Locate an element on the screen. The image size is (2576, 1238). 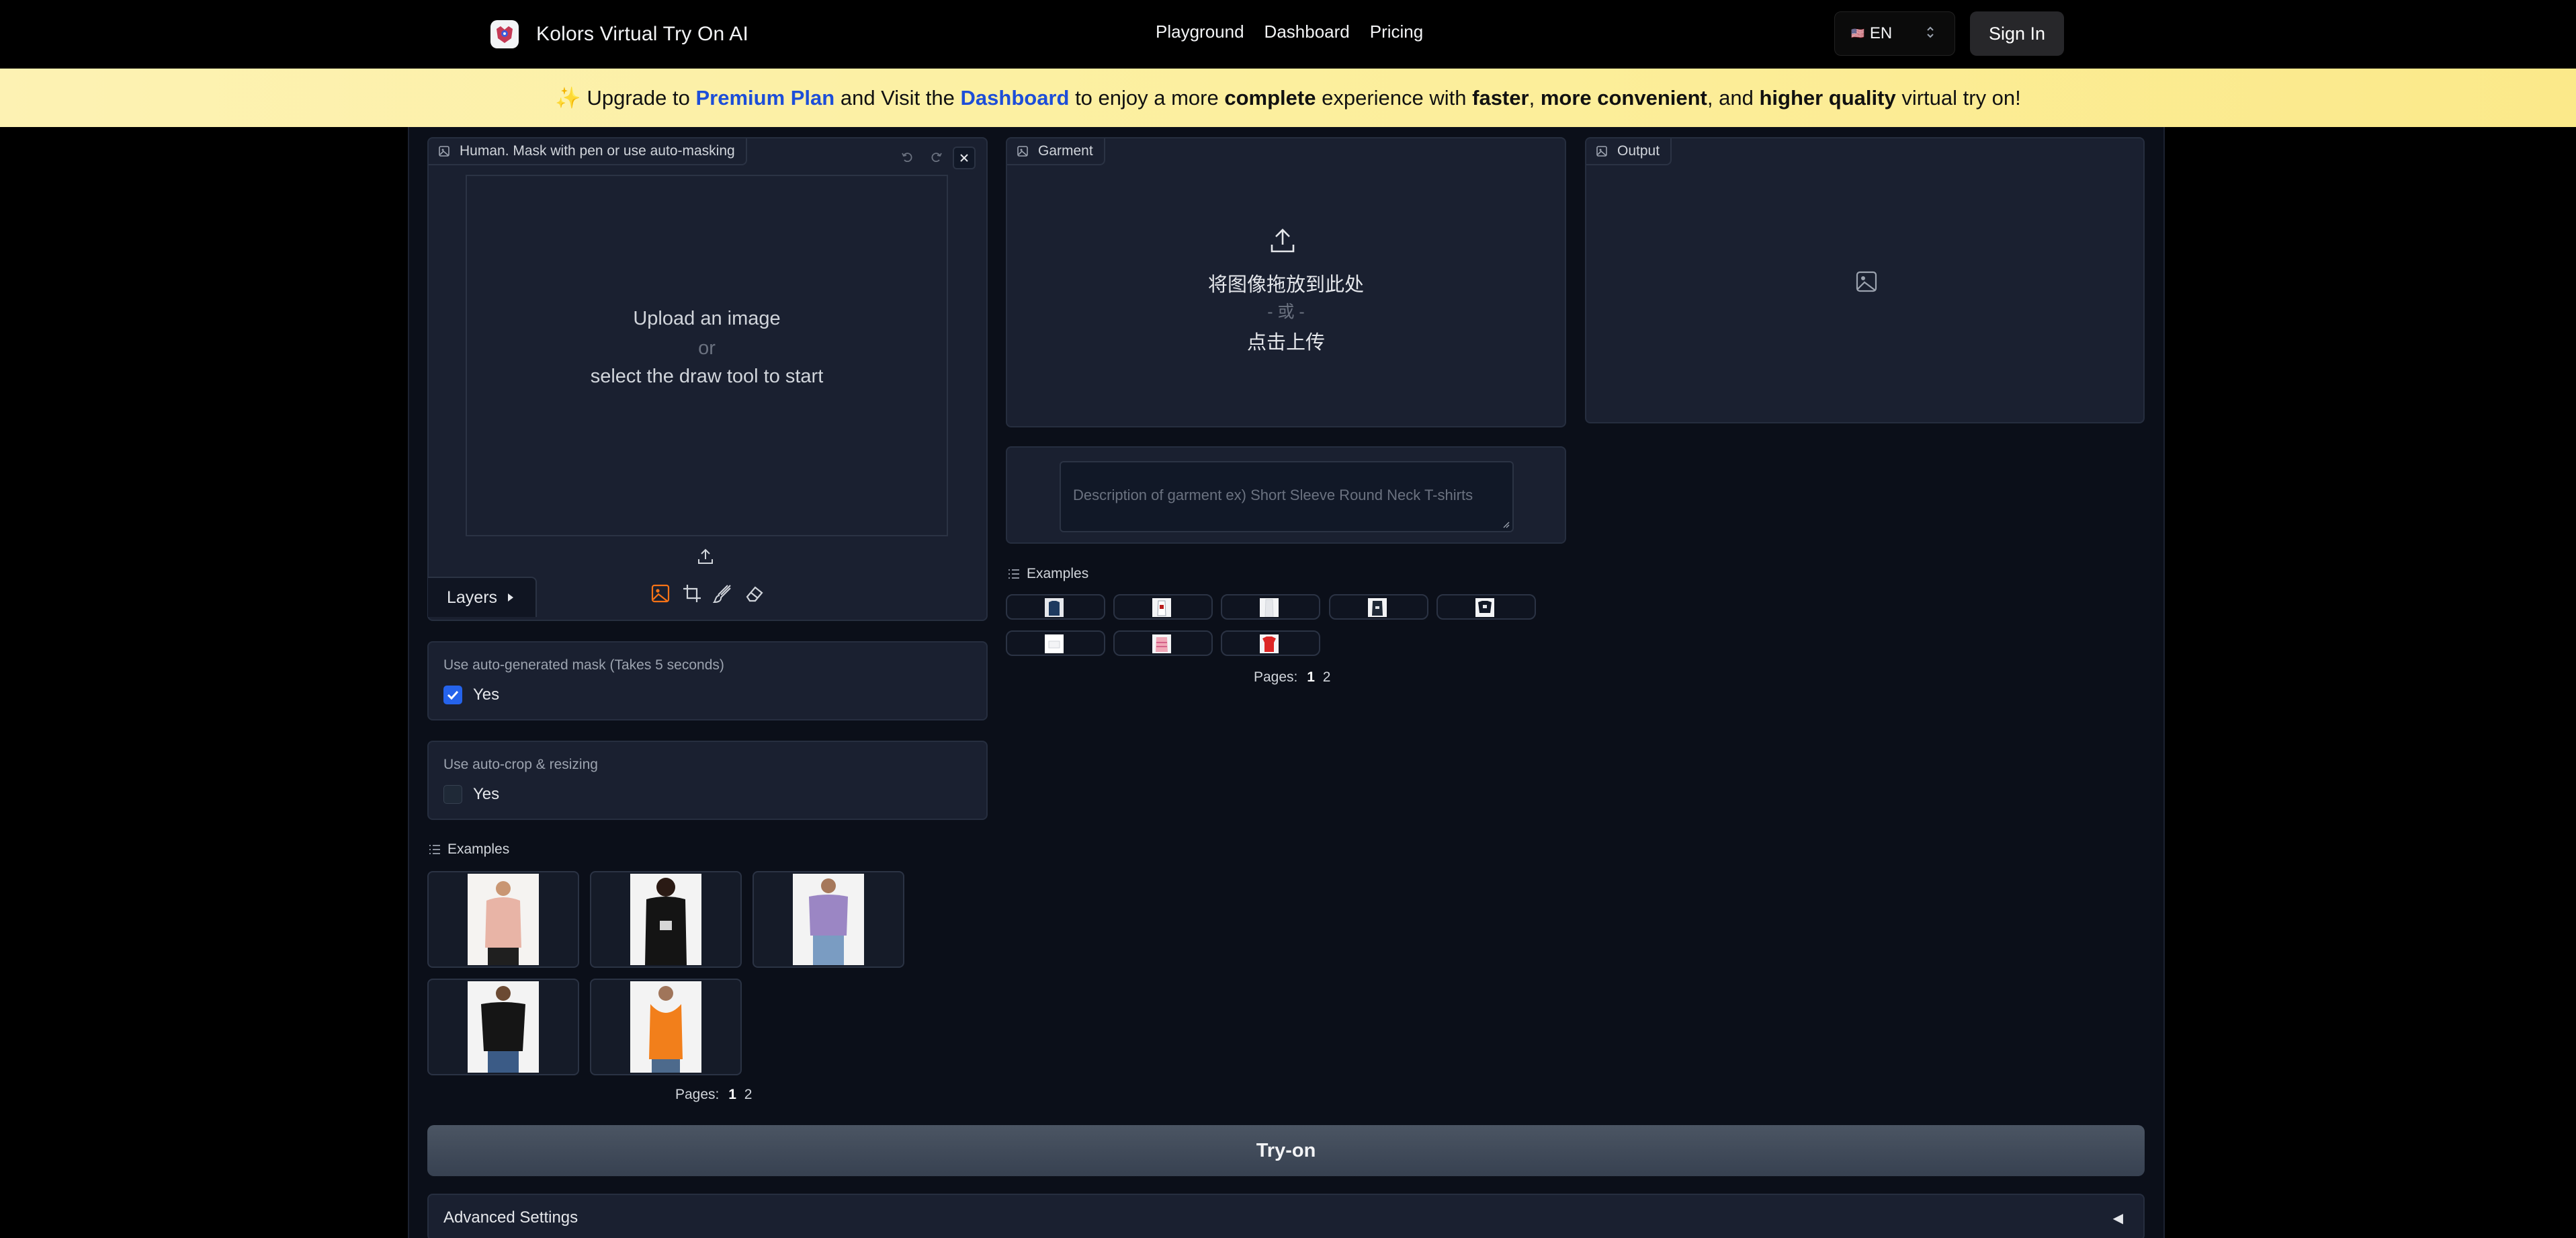
crop-icon is located at coordinates (692, 593).